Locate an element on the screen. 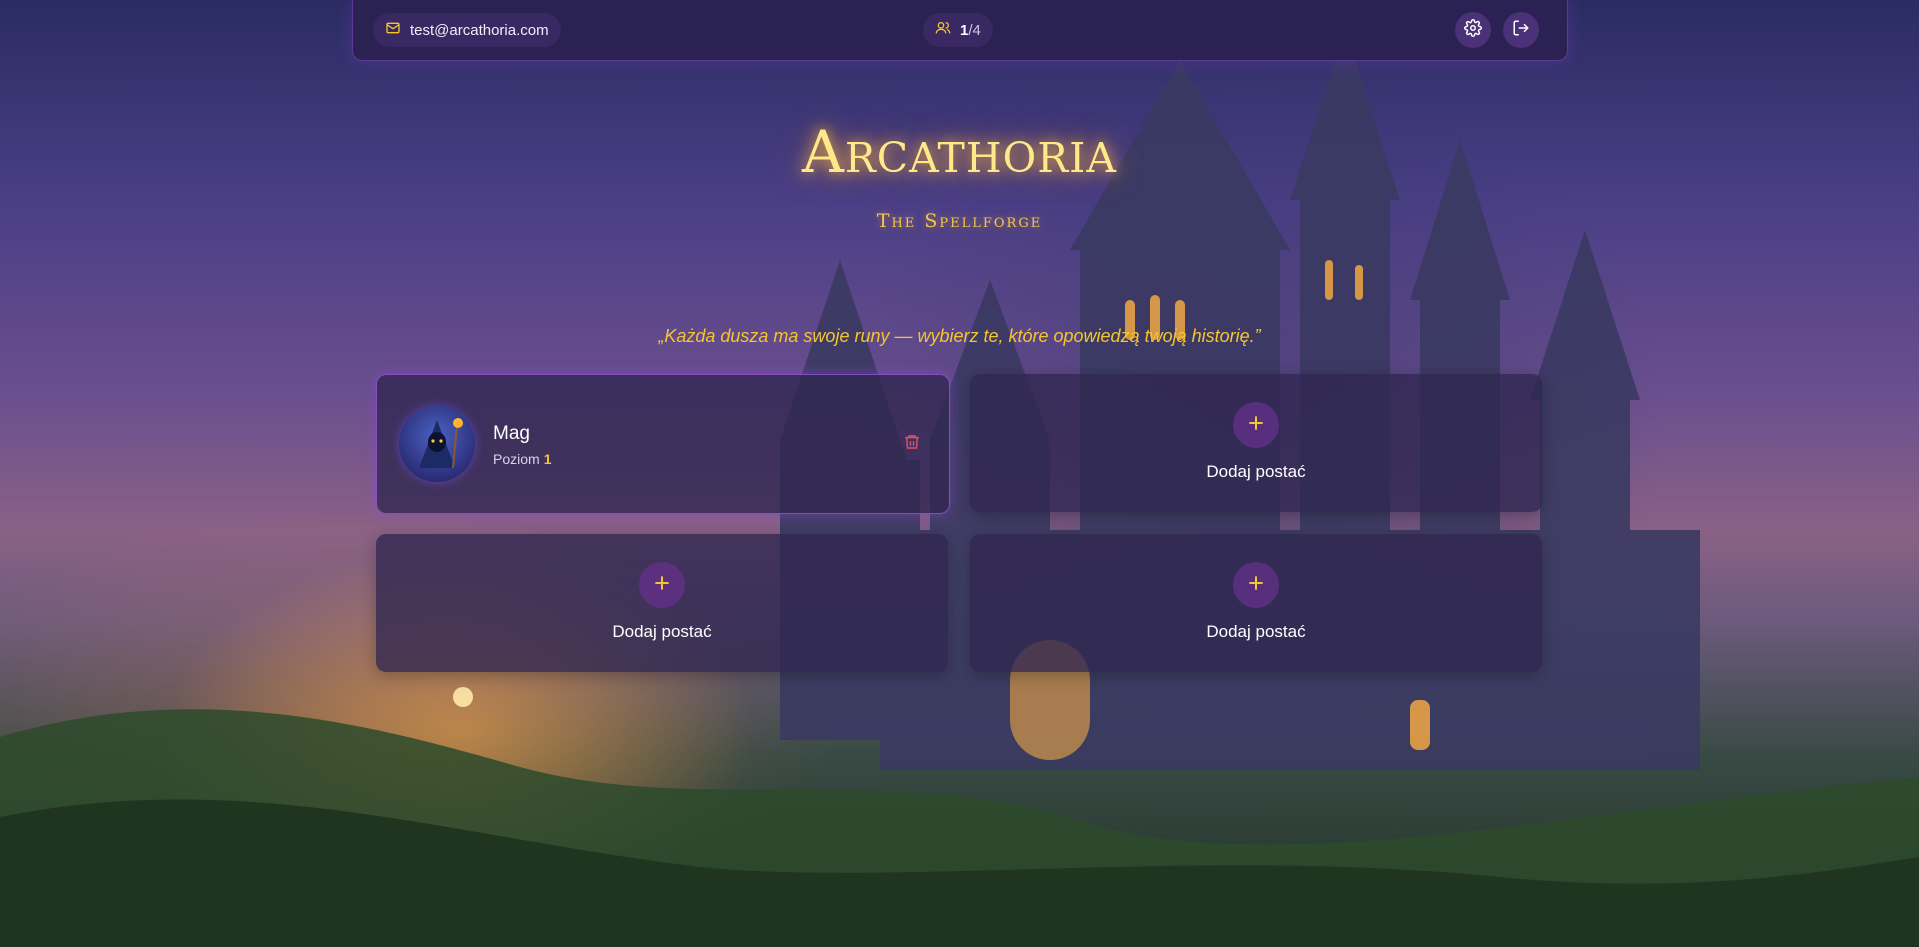  user-email: test@arcathoria.com is located at coordinates (479, 30).